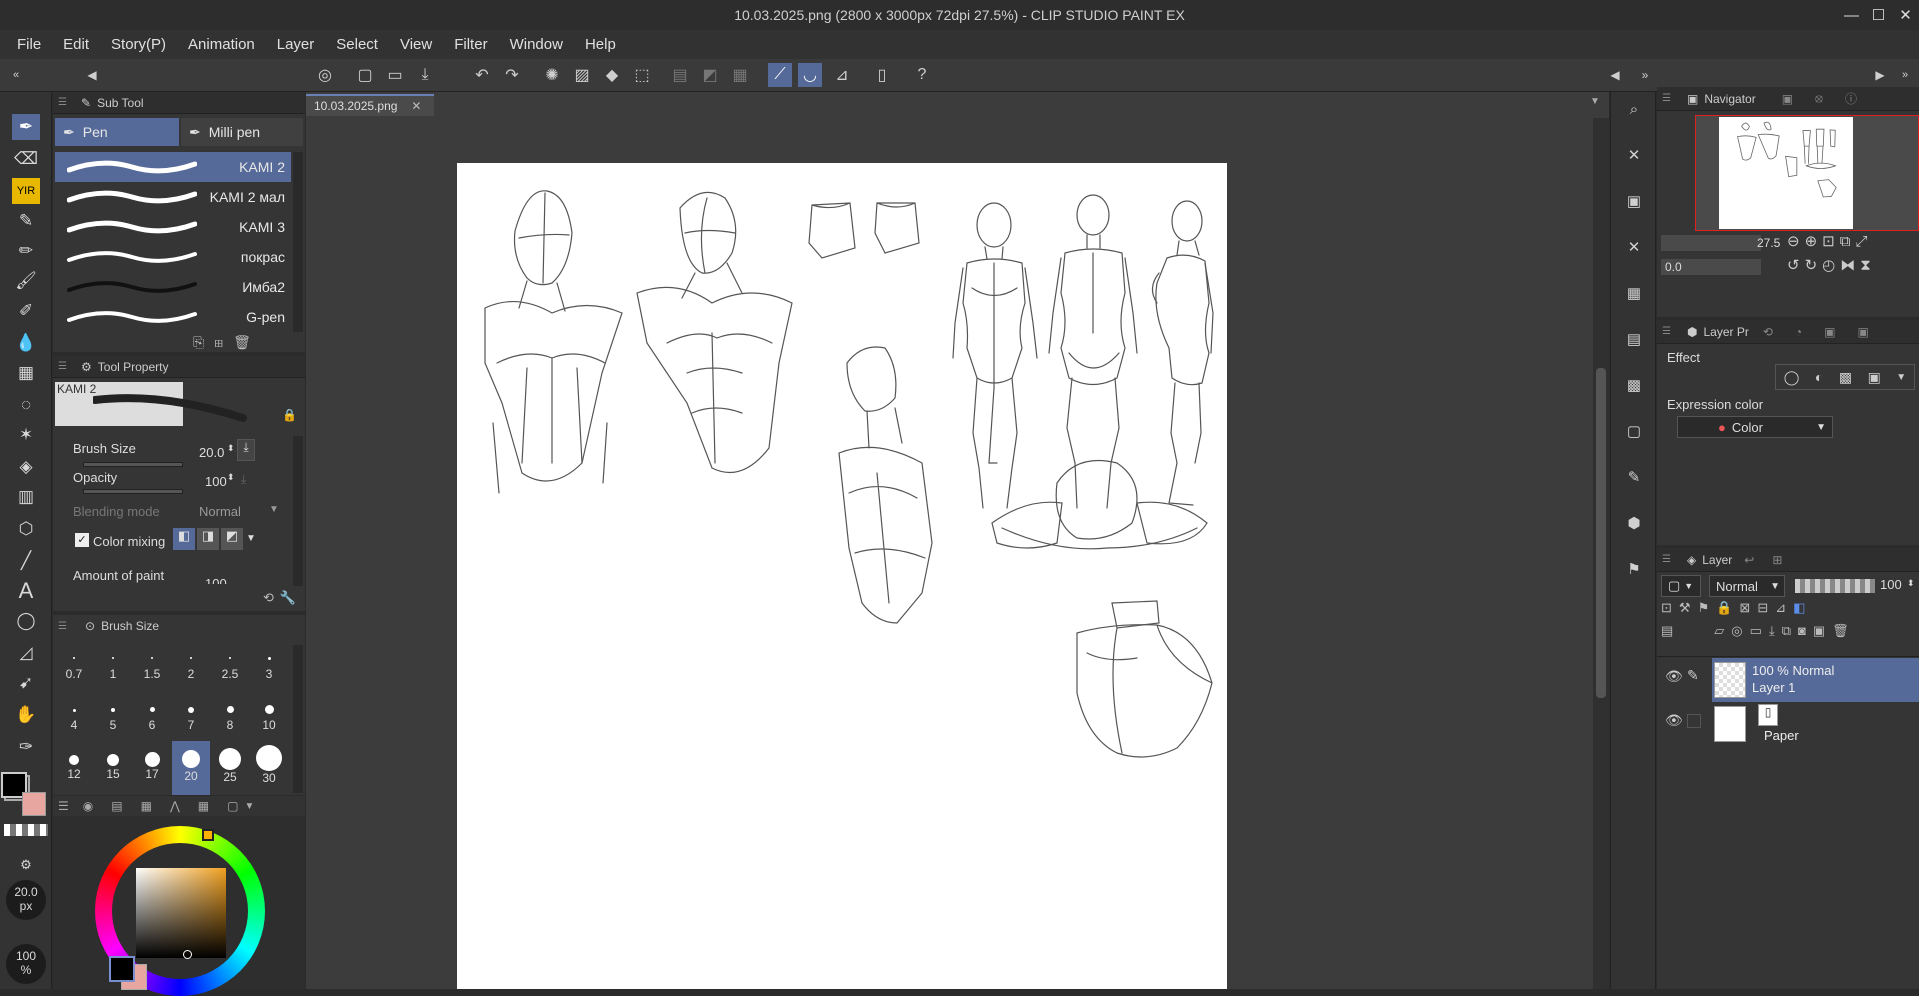 This screenshot has width=1919, height=996. Describe the element at coordinates (1850, 265) in the screenshot. I see `flip-horizontal-icon: ⧓` at that location.